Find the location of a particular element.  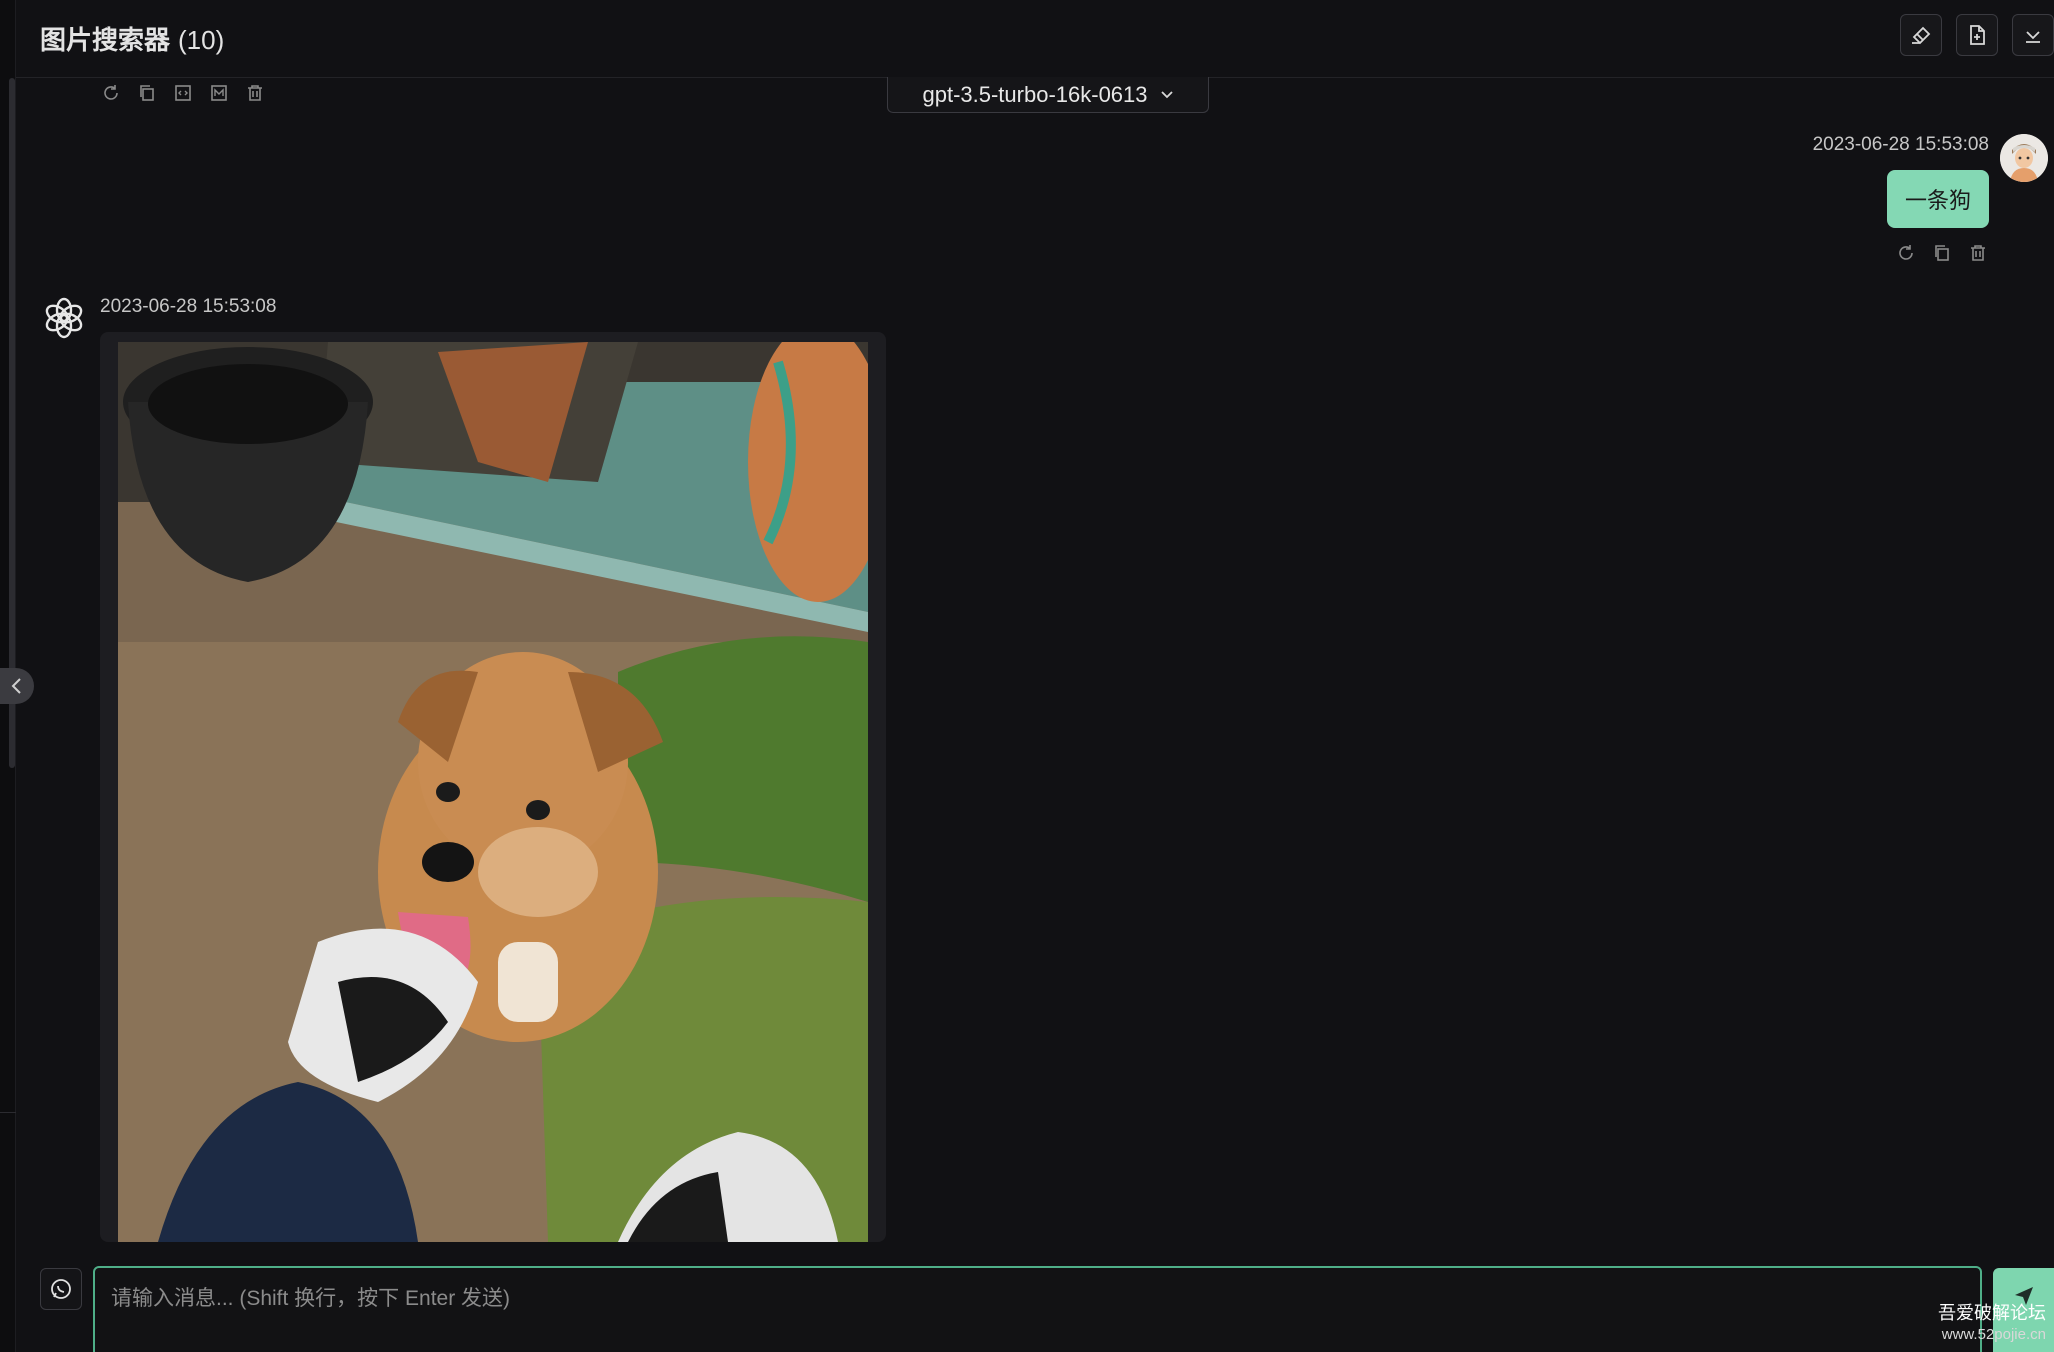

user-message-actions is located at coordinates (1942, 253).